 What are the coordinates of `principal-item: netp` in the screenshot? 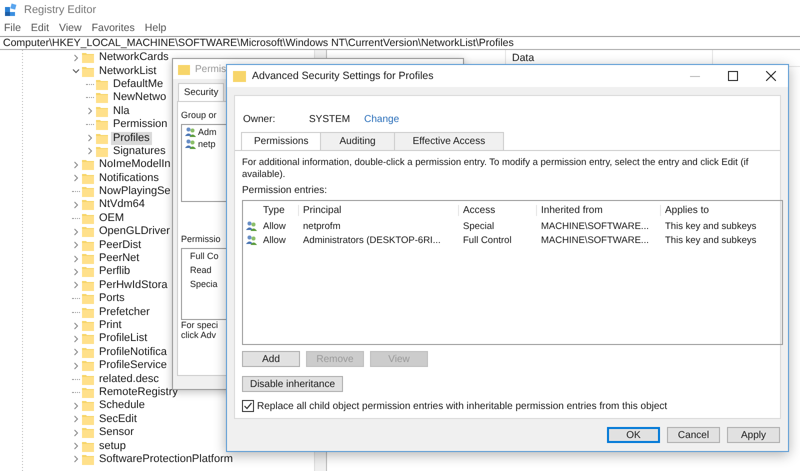 It's located at (207, 144).